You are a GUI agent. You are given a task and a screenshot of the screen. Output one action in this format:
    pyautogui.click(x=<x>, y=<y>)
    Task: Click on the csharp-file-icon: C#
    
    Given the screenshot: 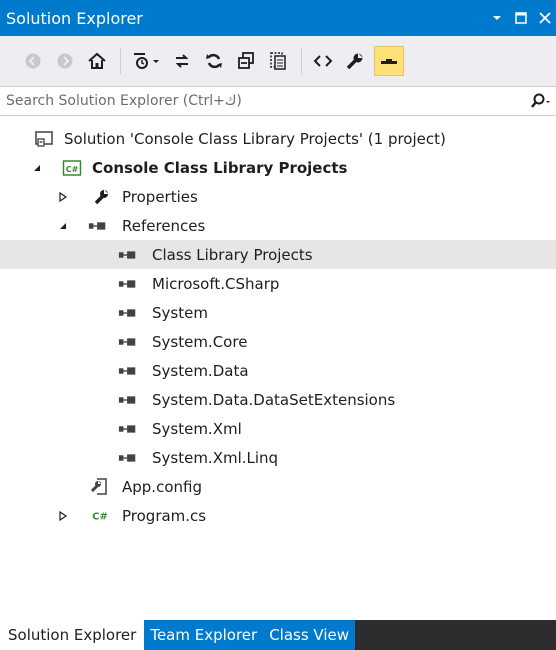 What is the action you would take?
    pyautogui.click(x=100, y=516)
    